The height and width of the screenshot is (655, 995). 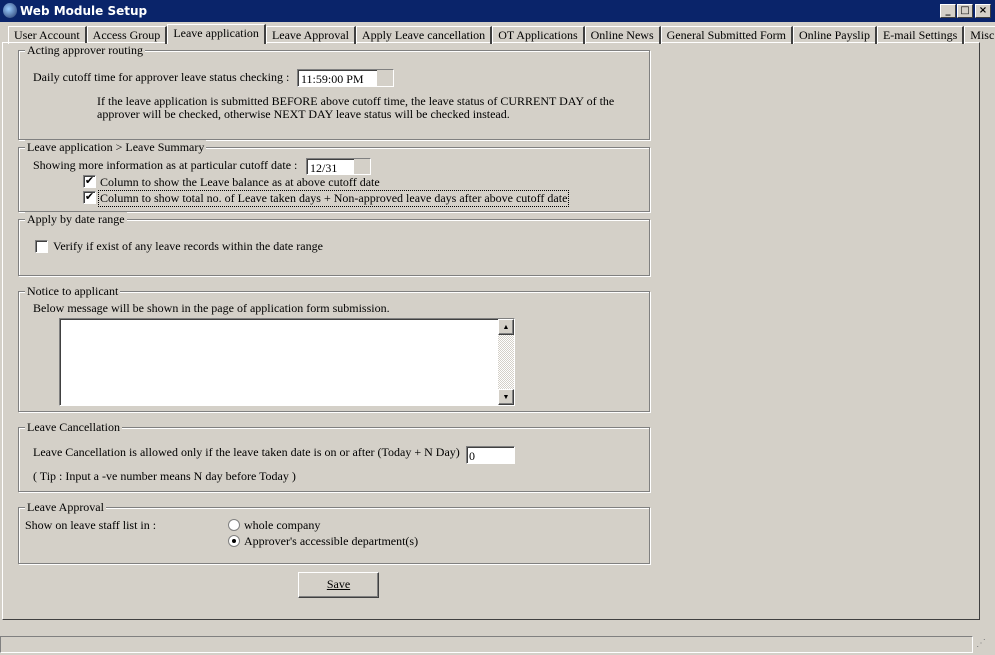 I want to click on status-bar, so click(x=486, y=644).